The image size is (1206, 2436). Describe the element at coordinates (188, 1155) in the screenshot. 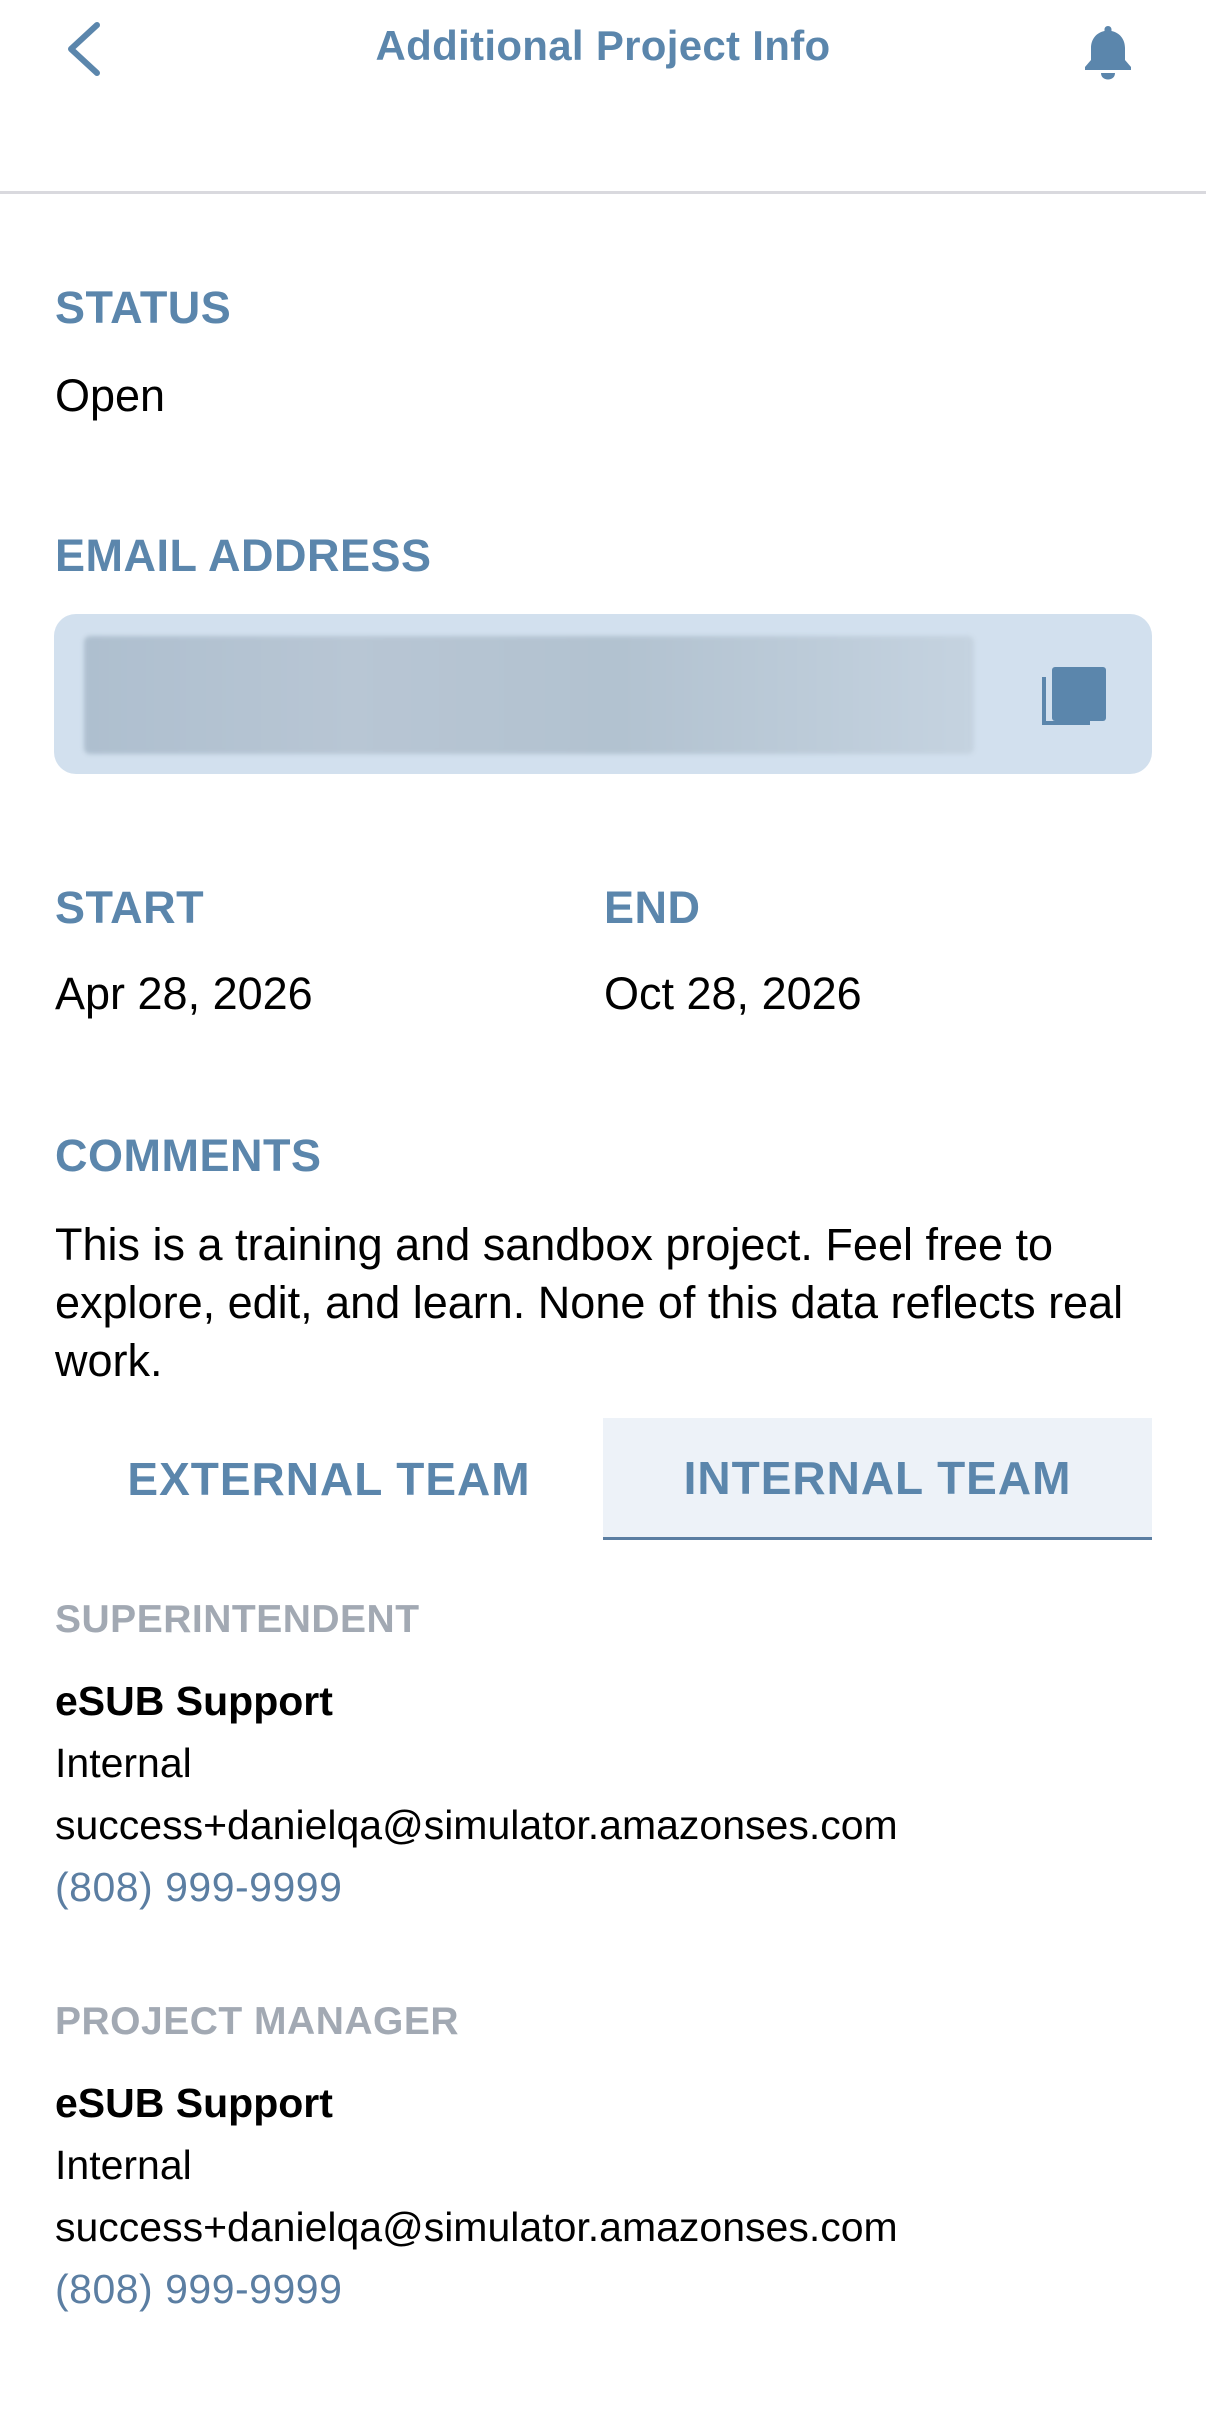

I see `comments-label: COMMENTS` at that location.